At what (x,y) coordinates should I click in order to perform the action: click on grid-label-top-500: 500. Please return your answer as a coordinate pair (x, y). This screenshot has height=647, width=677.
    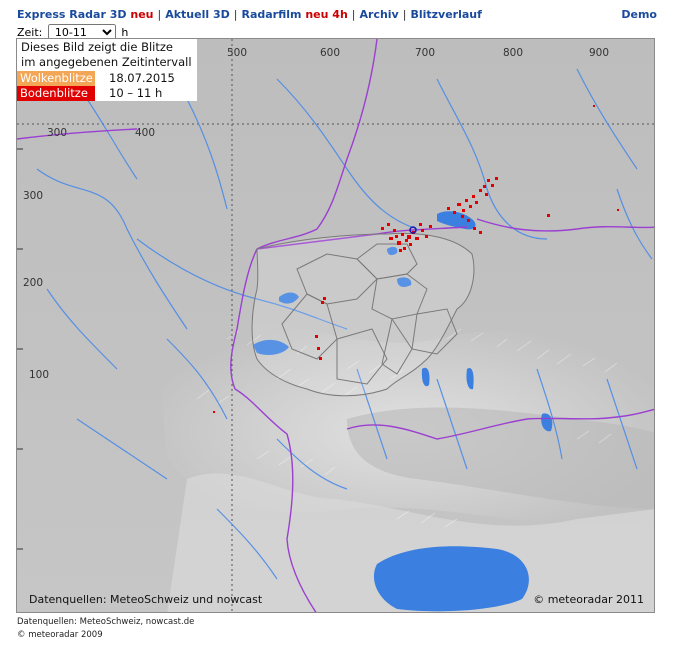
    Looking at the image, I should click on (237, 53).